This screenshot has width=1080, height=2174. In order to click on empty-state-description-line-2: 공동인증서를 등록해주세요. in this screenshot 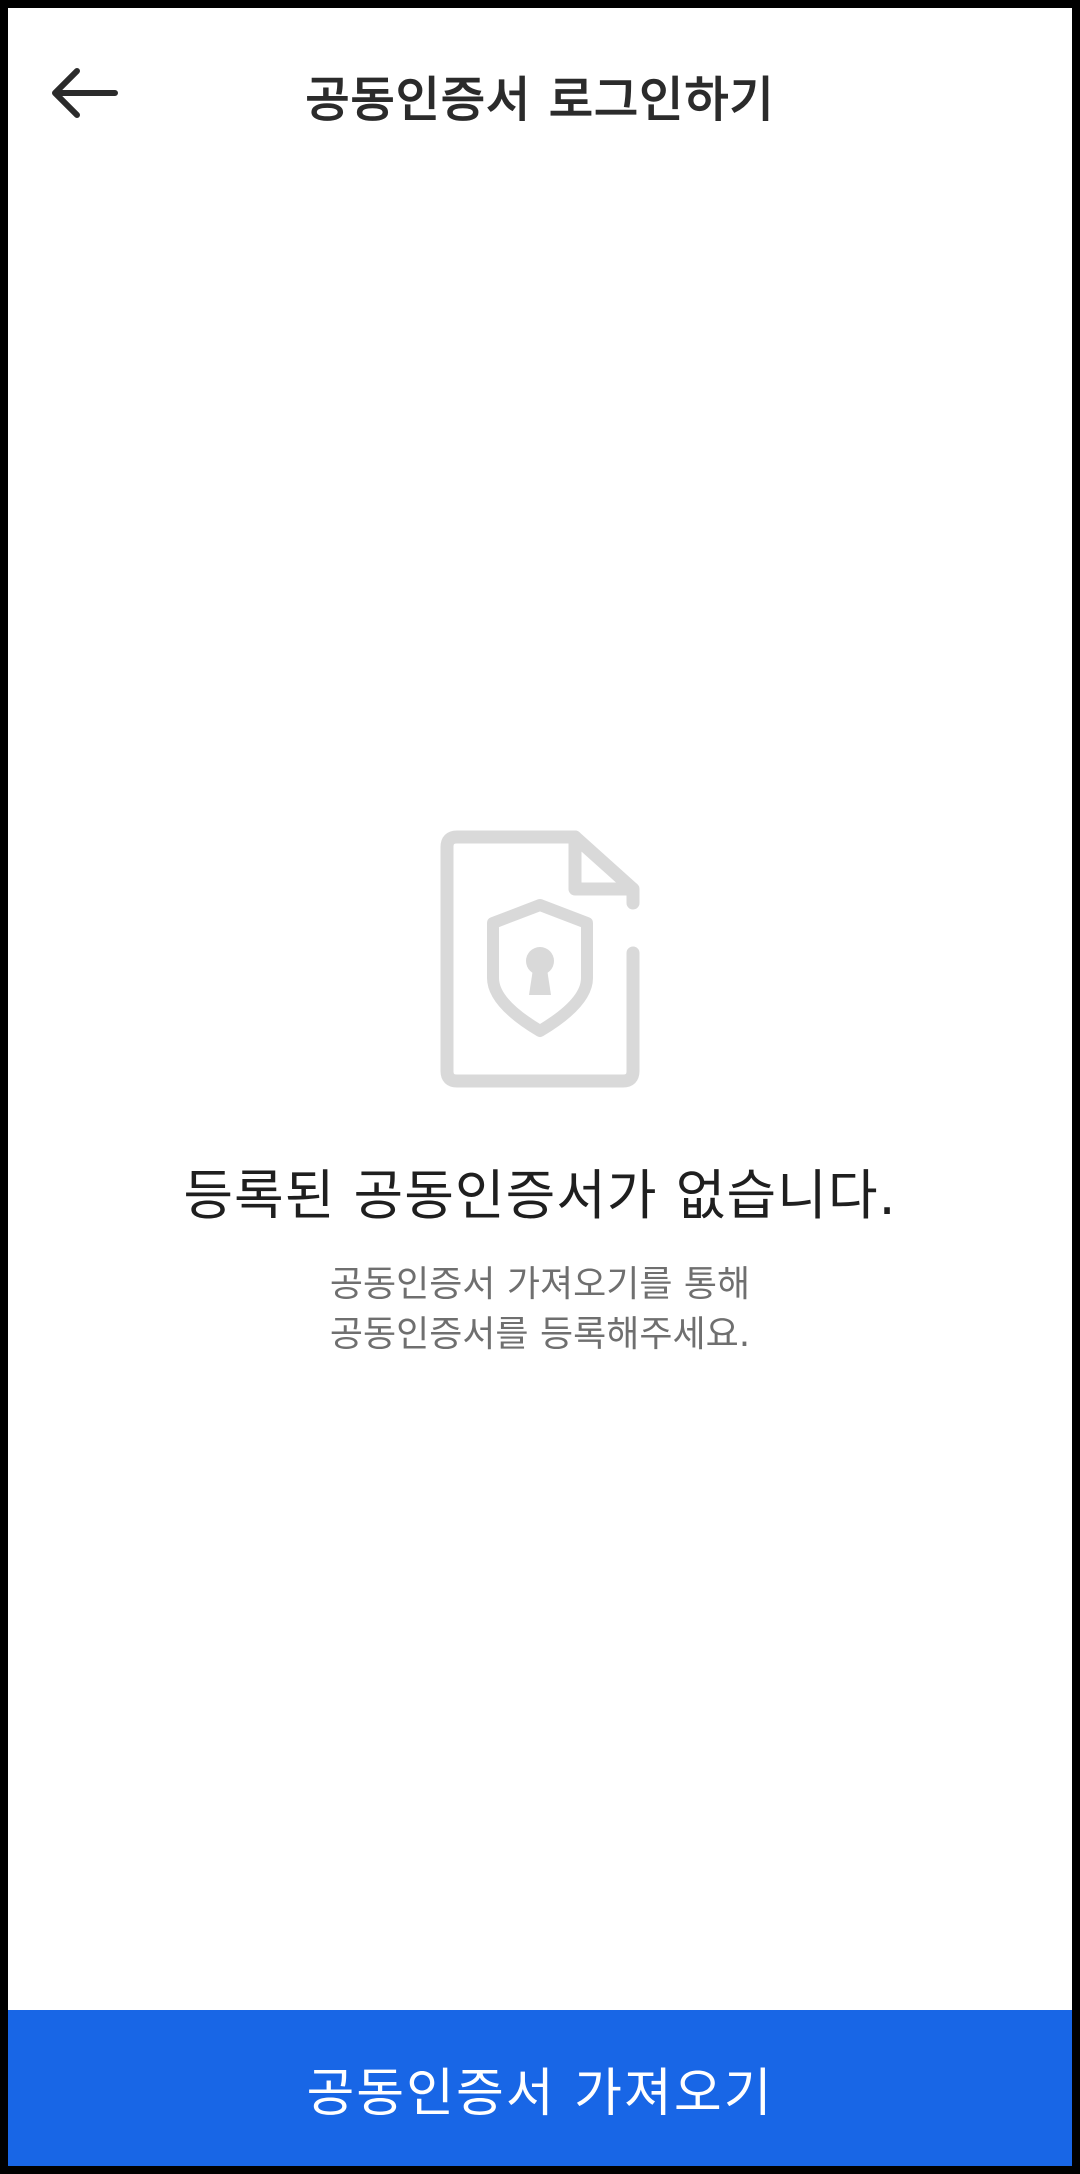, I will do `click(540, 1334)`.